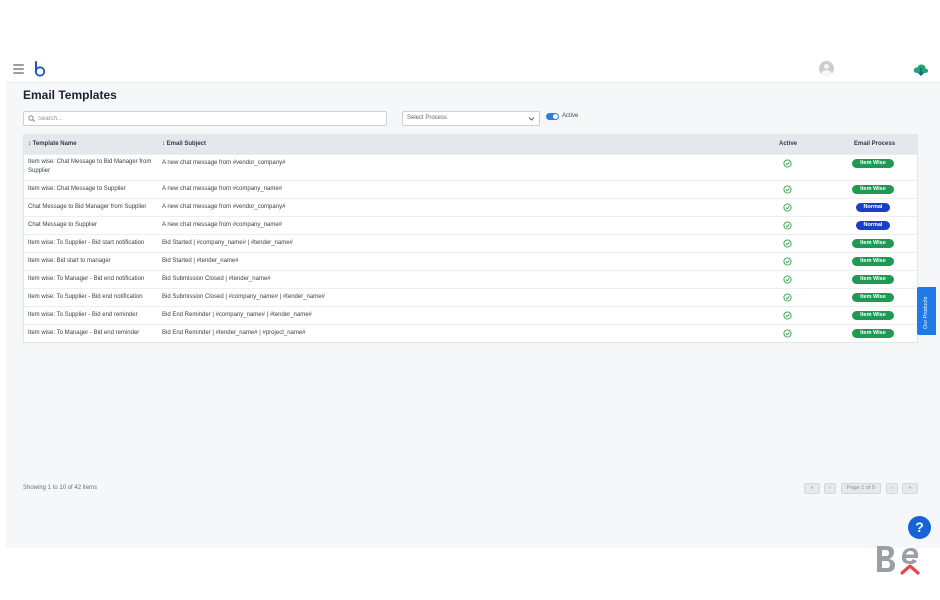  I want to click on help-button: ?, so click(919, 527).